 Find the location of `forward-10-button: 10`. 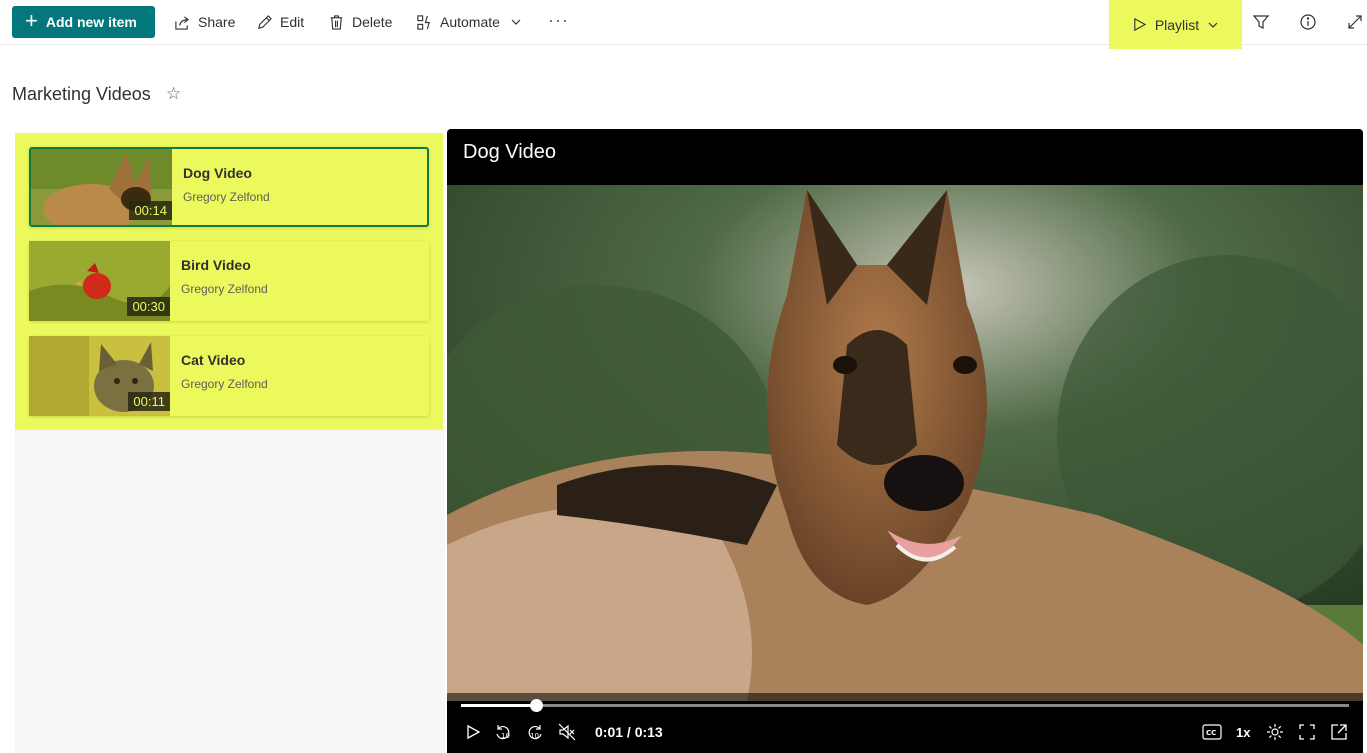

forward-10-button: 10 is located at coordinates (535, 732).